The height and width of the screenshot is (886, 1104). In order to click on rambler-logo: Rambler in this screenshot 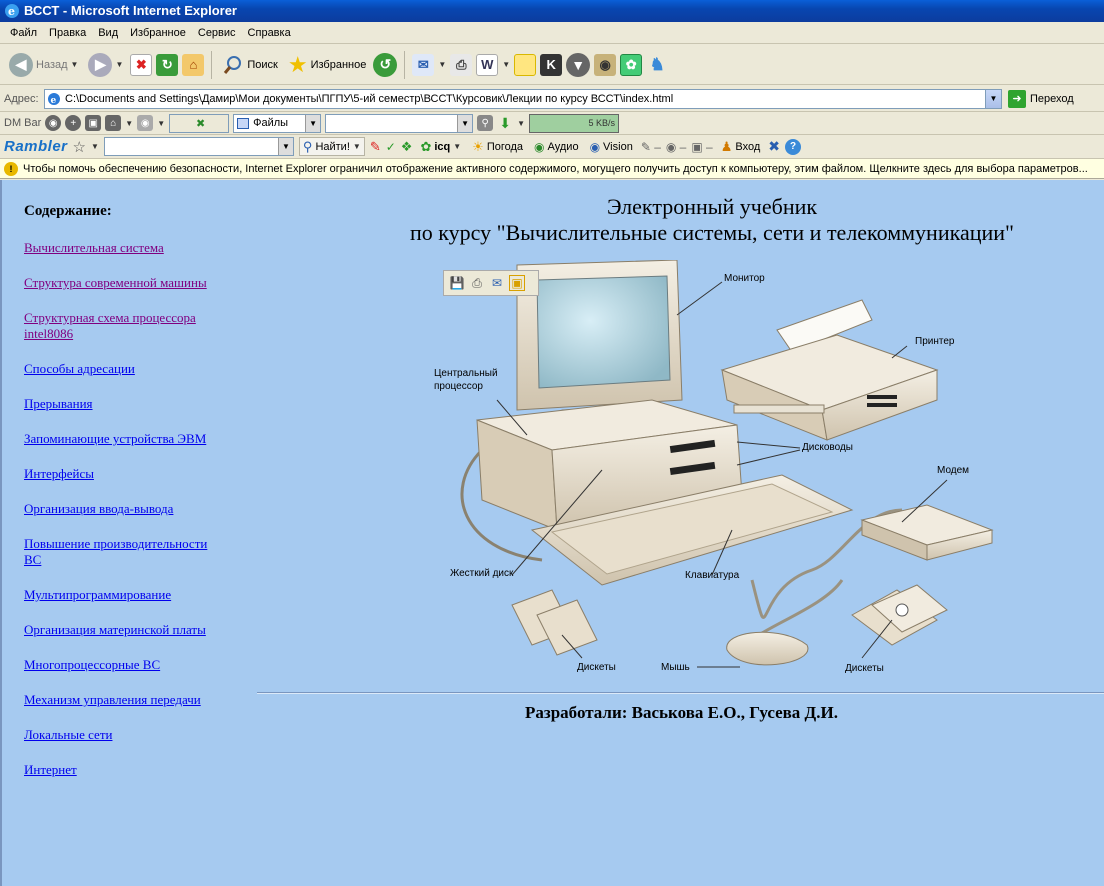, I will do `click(36, 146)`.